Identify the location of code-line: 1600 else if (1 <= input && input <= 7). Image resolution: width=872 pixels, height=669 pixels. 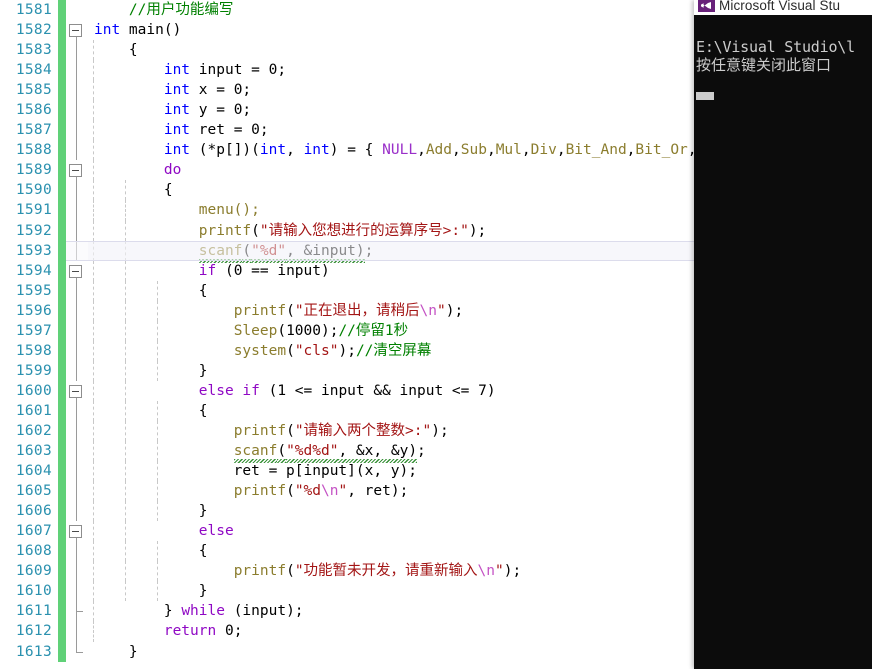
(347, 390).